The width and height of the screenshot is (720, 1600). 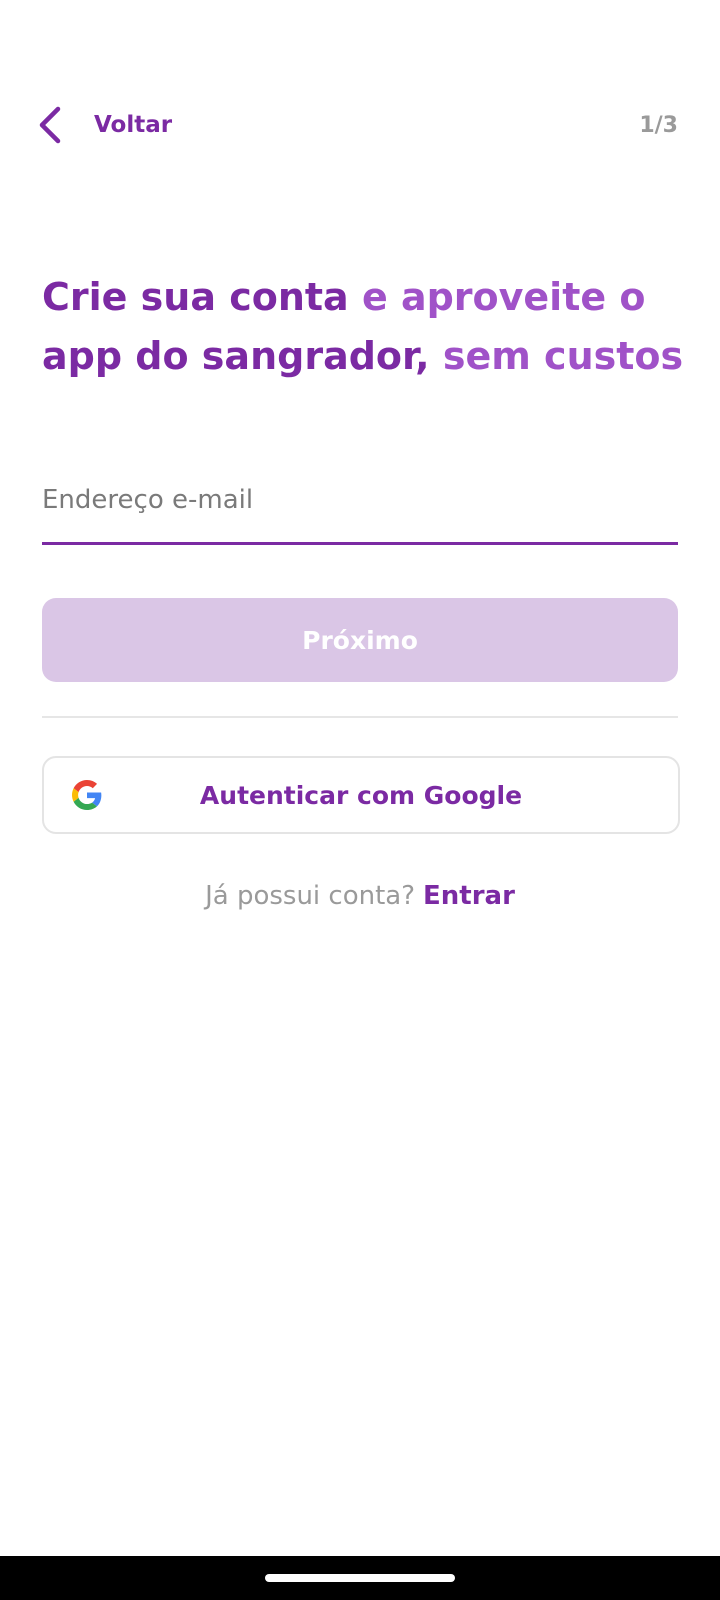 What do you see at coordinates (360, 500) in the screenshot?
I see `email-field` at bounding box center [360, 500].